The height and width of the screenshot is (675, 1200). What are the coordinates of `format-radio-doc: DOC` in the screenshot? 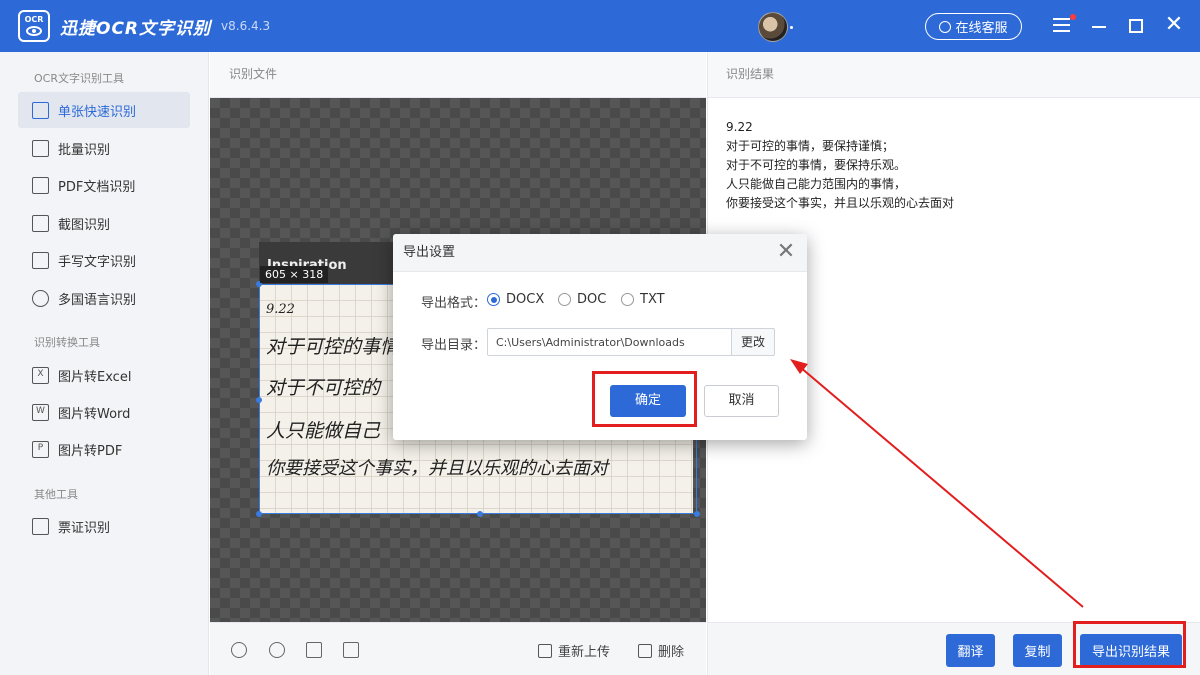 It's located at (582, 299).